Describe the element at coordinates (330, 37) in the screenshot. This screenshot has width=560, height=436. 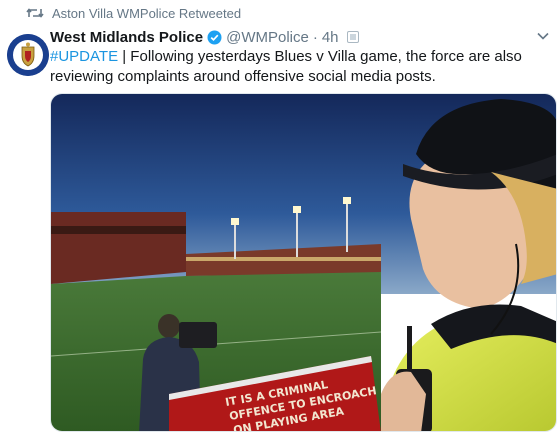
I see `timestamp: 4h` at that location.